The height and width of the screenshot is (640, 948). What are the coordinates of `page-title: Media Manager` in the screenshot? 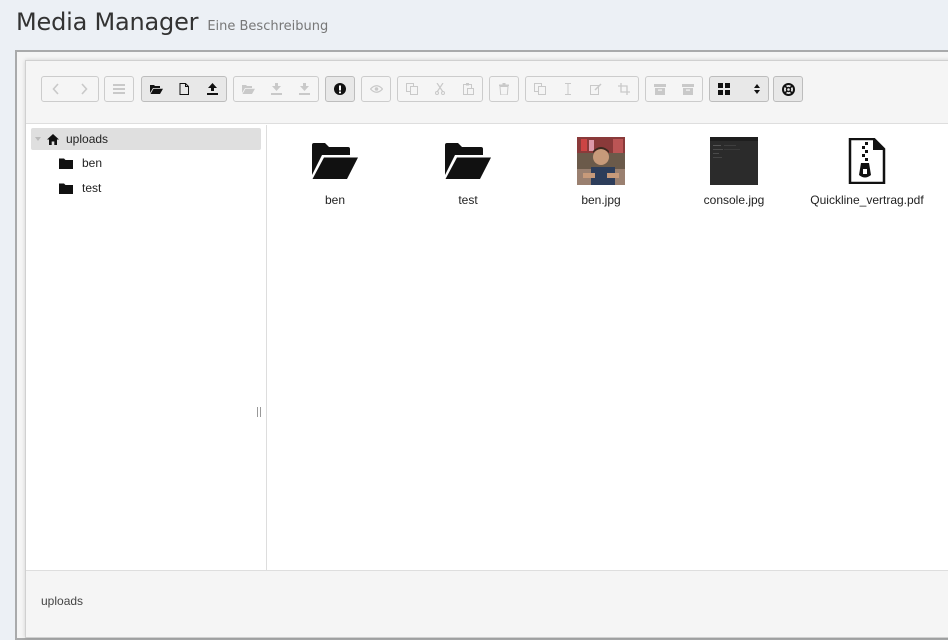 It's located at (107, 22).